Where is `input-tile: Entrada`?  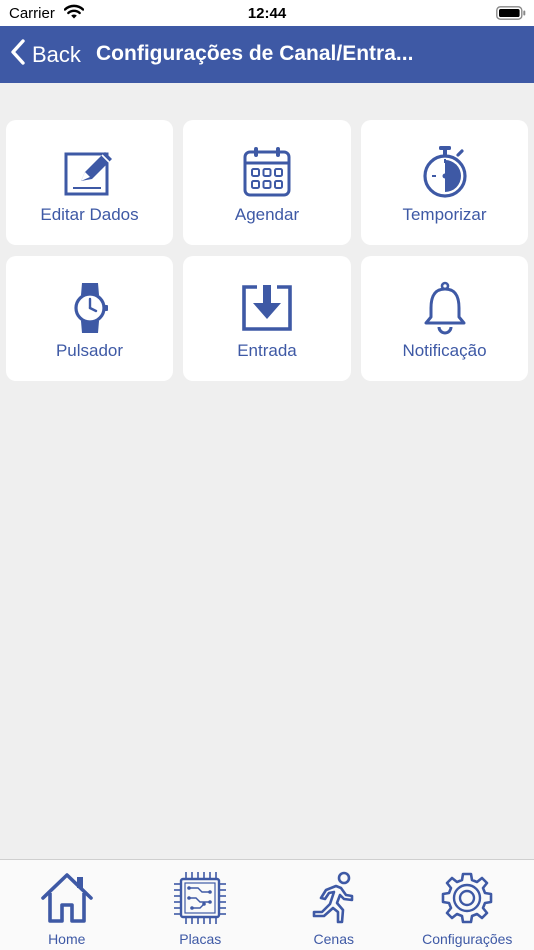
input-tile: Entrada is located at coordinates (267, 318).